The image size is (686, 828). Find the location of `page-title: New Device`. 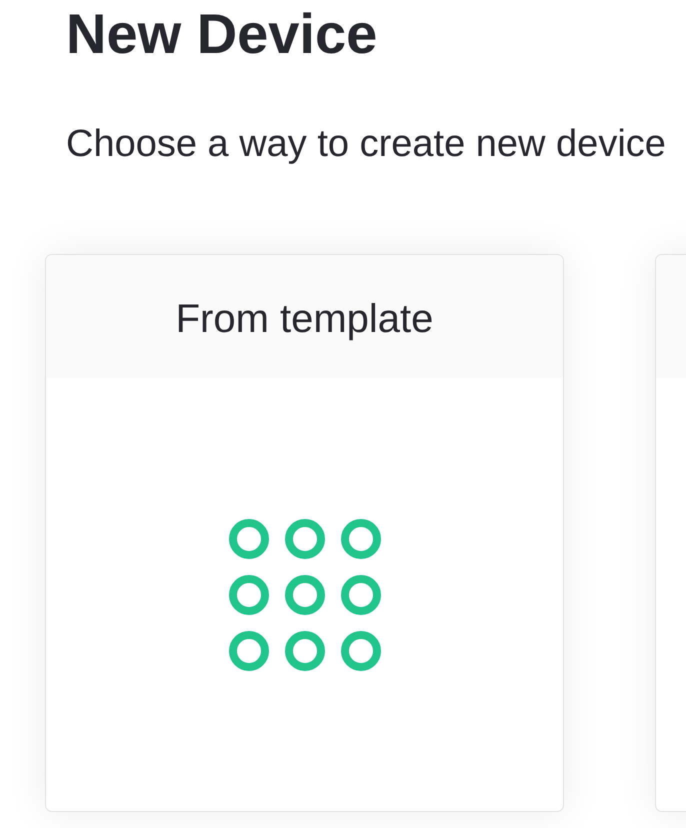

page-title: New Device is located at coordinates (222, 34).